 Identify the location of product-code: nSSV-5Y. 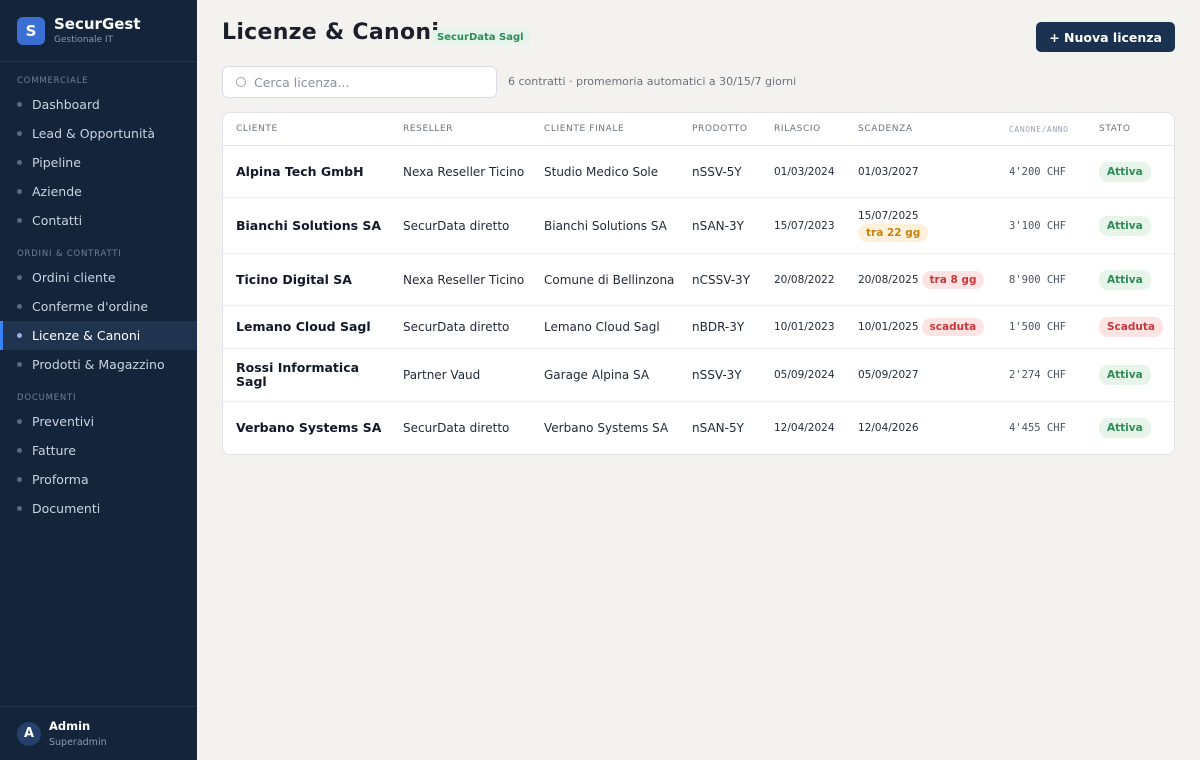
(727, 171).